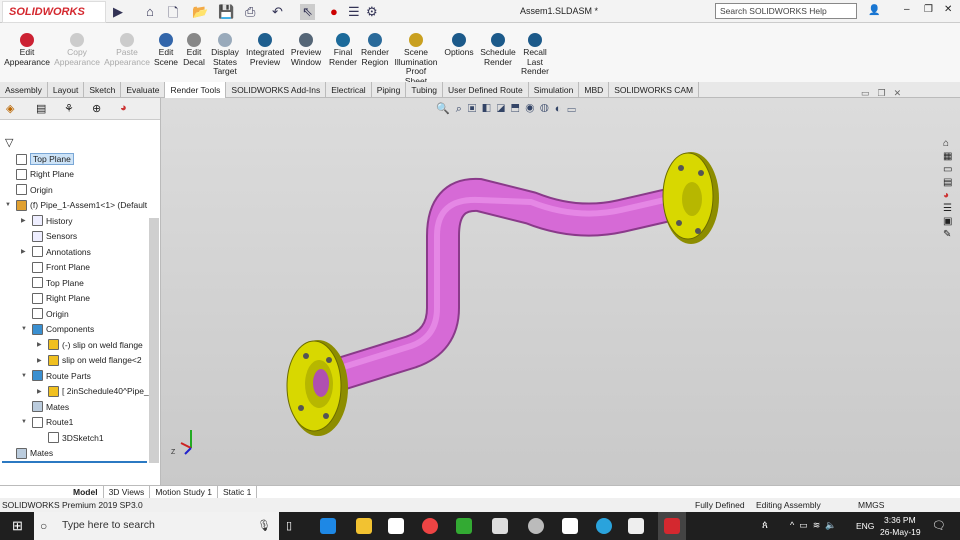 The width and height of the screenshot is (960, 540). I want to click on filter-icon: ▽, so click(9, 142).